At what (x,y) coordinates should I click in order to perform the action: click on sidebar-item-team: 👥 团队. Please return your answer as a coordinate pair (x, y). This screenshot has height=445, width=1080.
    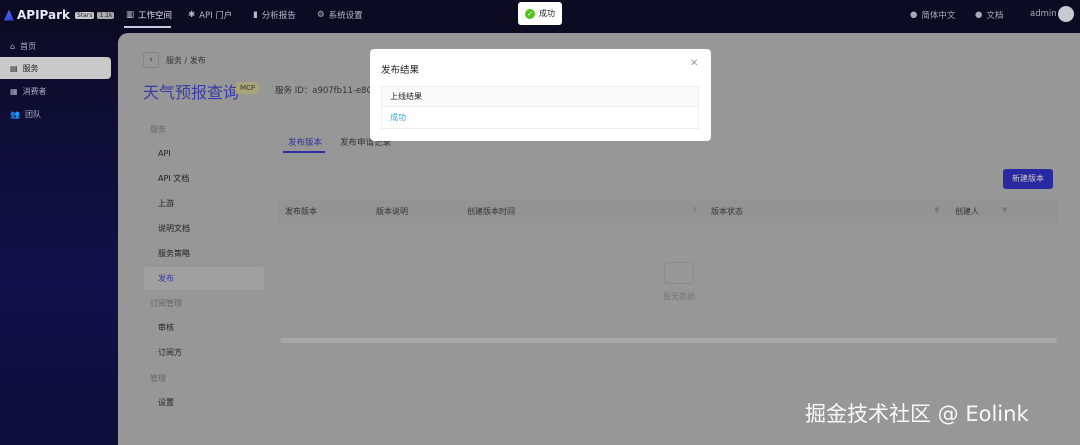
    Looking at the image, I should click on (55, 114).